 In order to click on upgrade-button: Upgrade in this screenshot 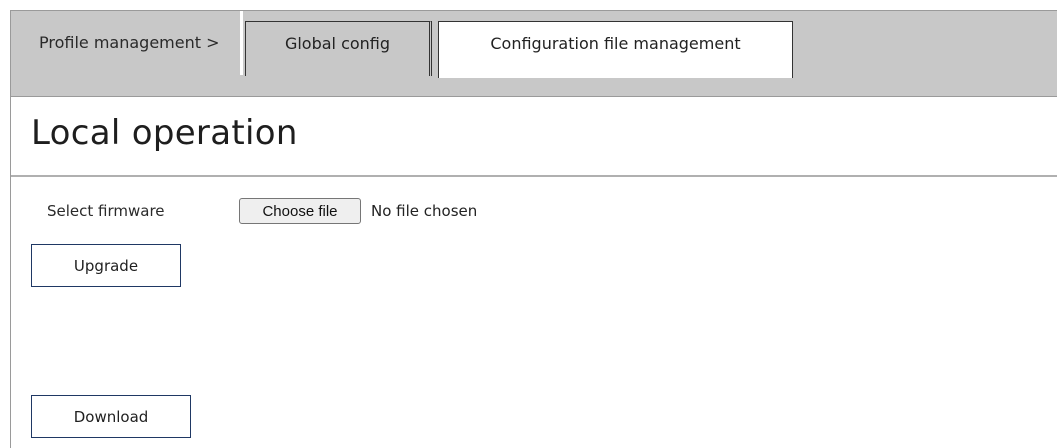, I will do `click(106, 265)`.